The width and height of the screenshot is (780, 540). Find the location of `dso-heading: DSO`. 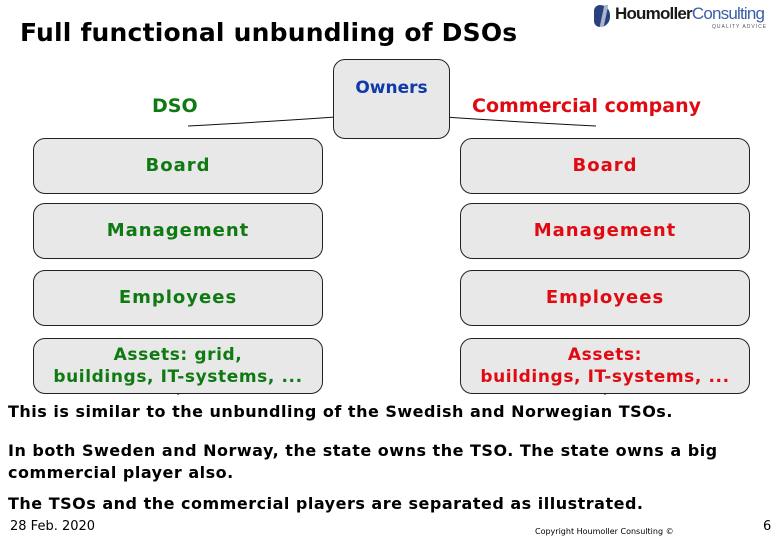

dso-heading: DSO is located at coordinates (175, 106).